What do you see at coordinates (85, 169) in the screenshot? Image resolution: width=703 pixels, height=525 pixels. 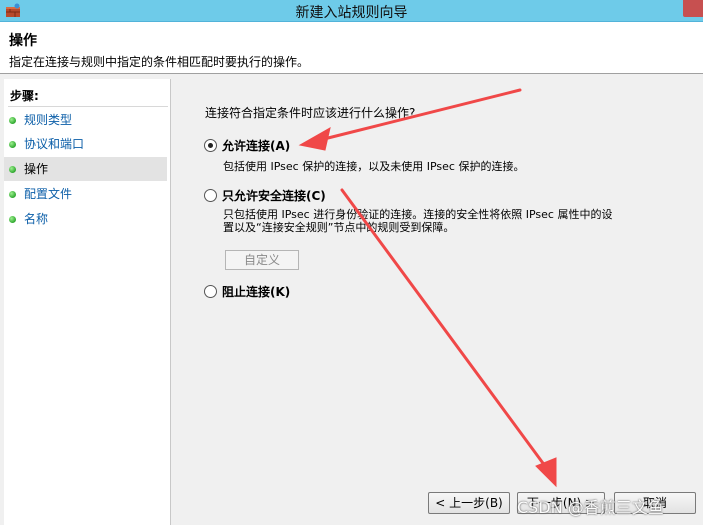 I see `step-action: 操作` at bounding box center [85, 169].